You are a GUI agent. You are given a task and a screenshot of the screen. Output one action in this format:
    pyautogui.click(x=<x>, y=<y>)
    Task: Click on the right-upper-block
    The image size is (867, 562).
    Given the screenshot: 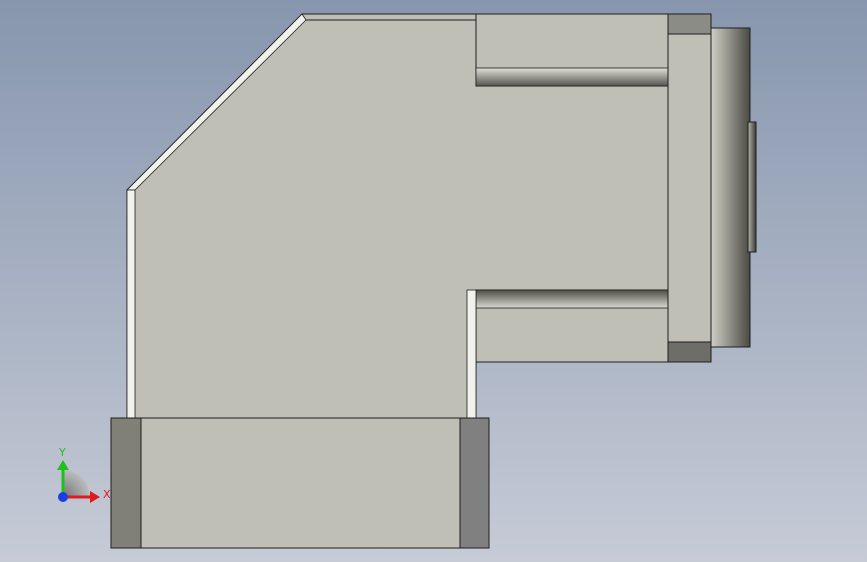 What is the action you would take?
    pyautogui.click(x=689, y=24)
    